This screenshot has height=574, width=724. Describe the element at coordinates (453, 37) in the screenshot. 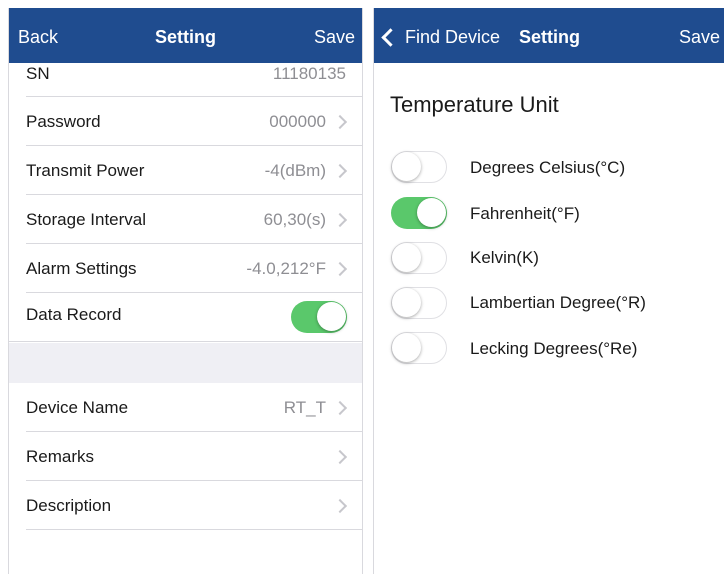

I see `back-label: Find Device` at that location.